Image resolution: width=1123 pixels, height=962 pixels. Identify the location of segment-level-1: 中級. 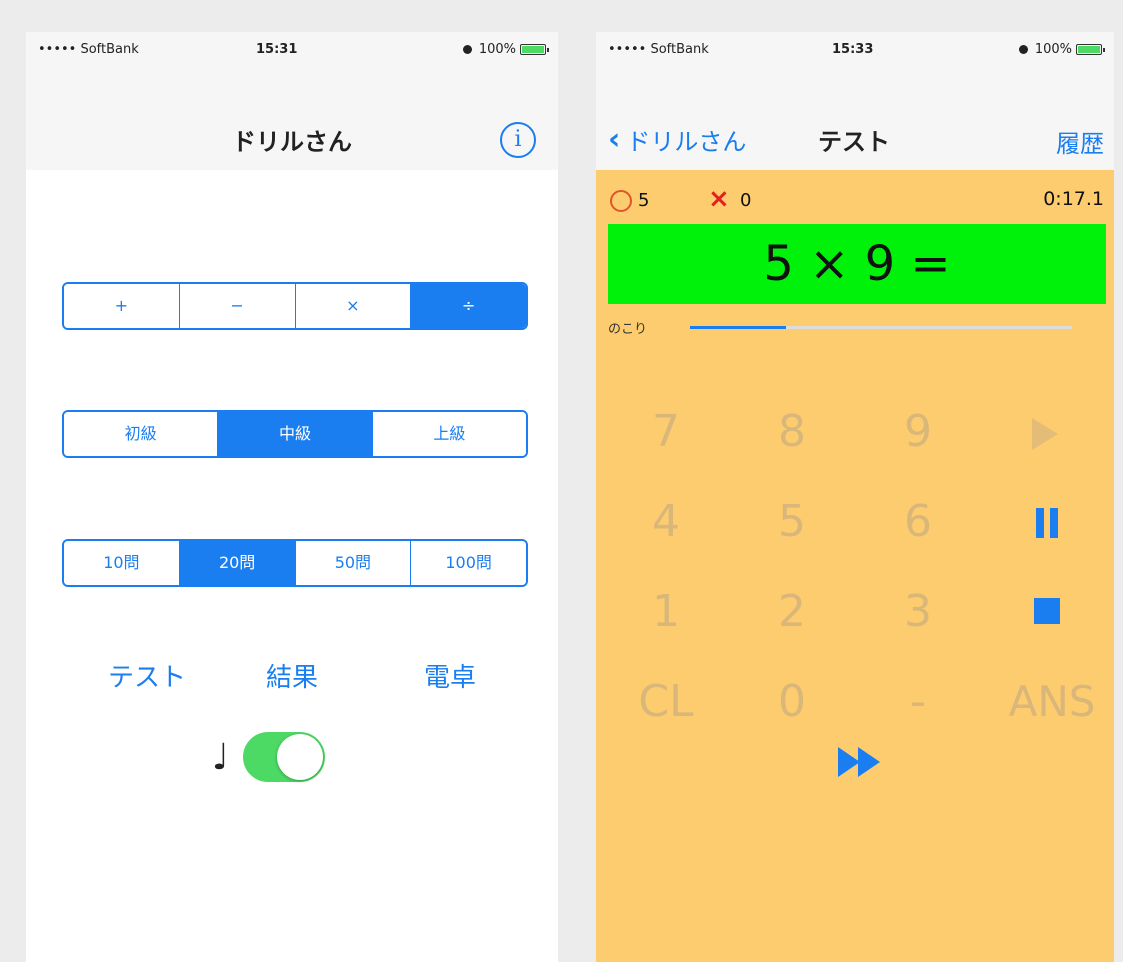
(294, 434).